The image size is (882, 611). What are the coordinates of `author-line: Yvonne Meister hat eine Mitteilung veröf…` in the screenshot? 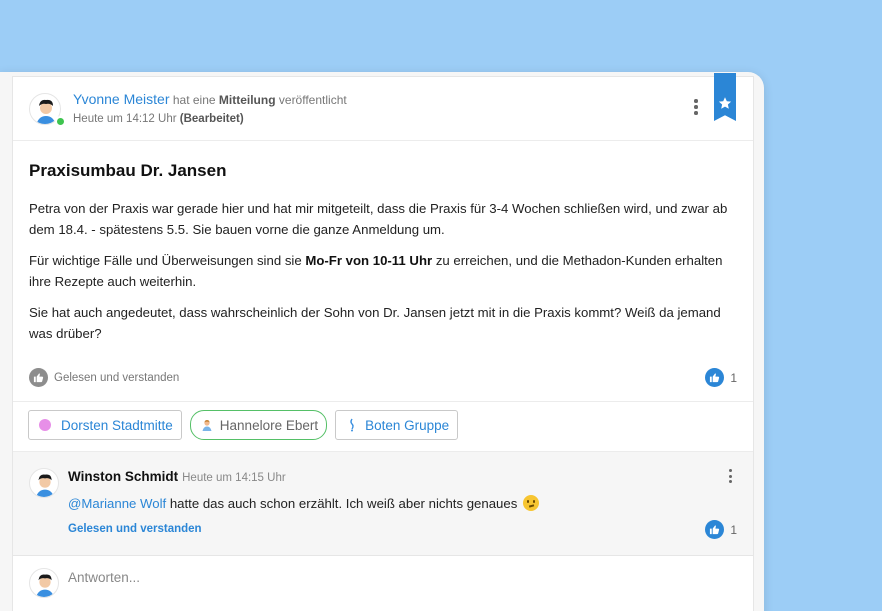 It's located at (210, 99).